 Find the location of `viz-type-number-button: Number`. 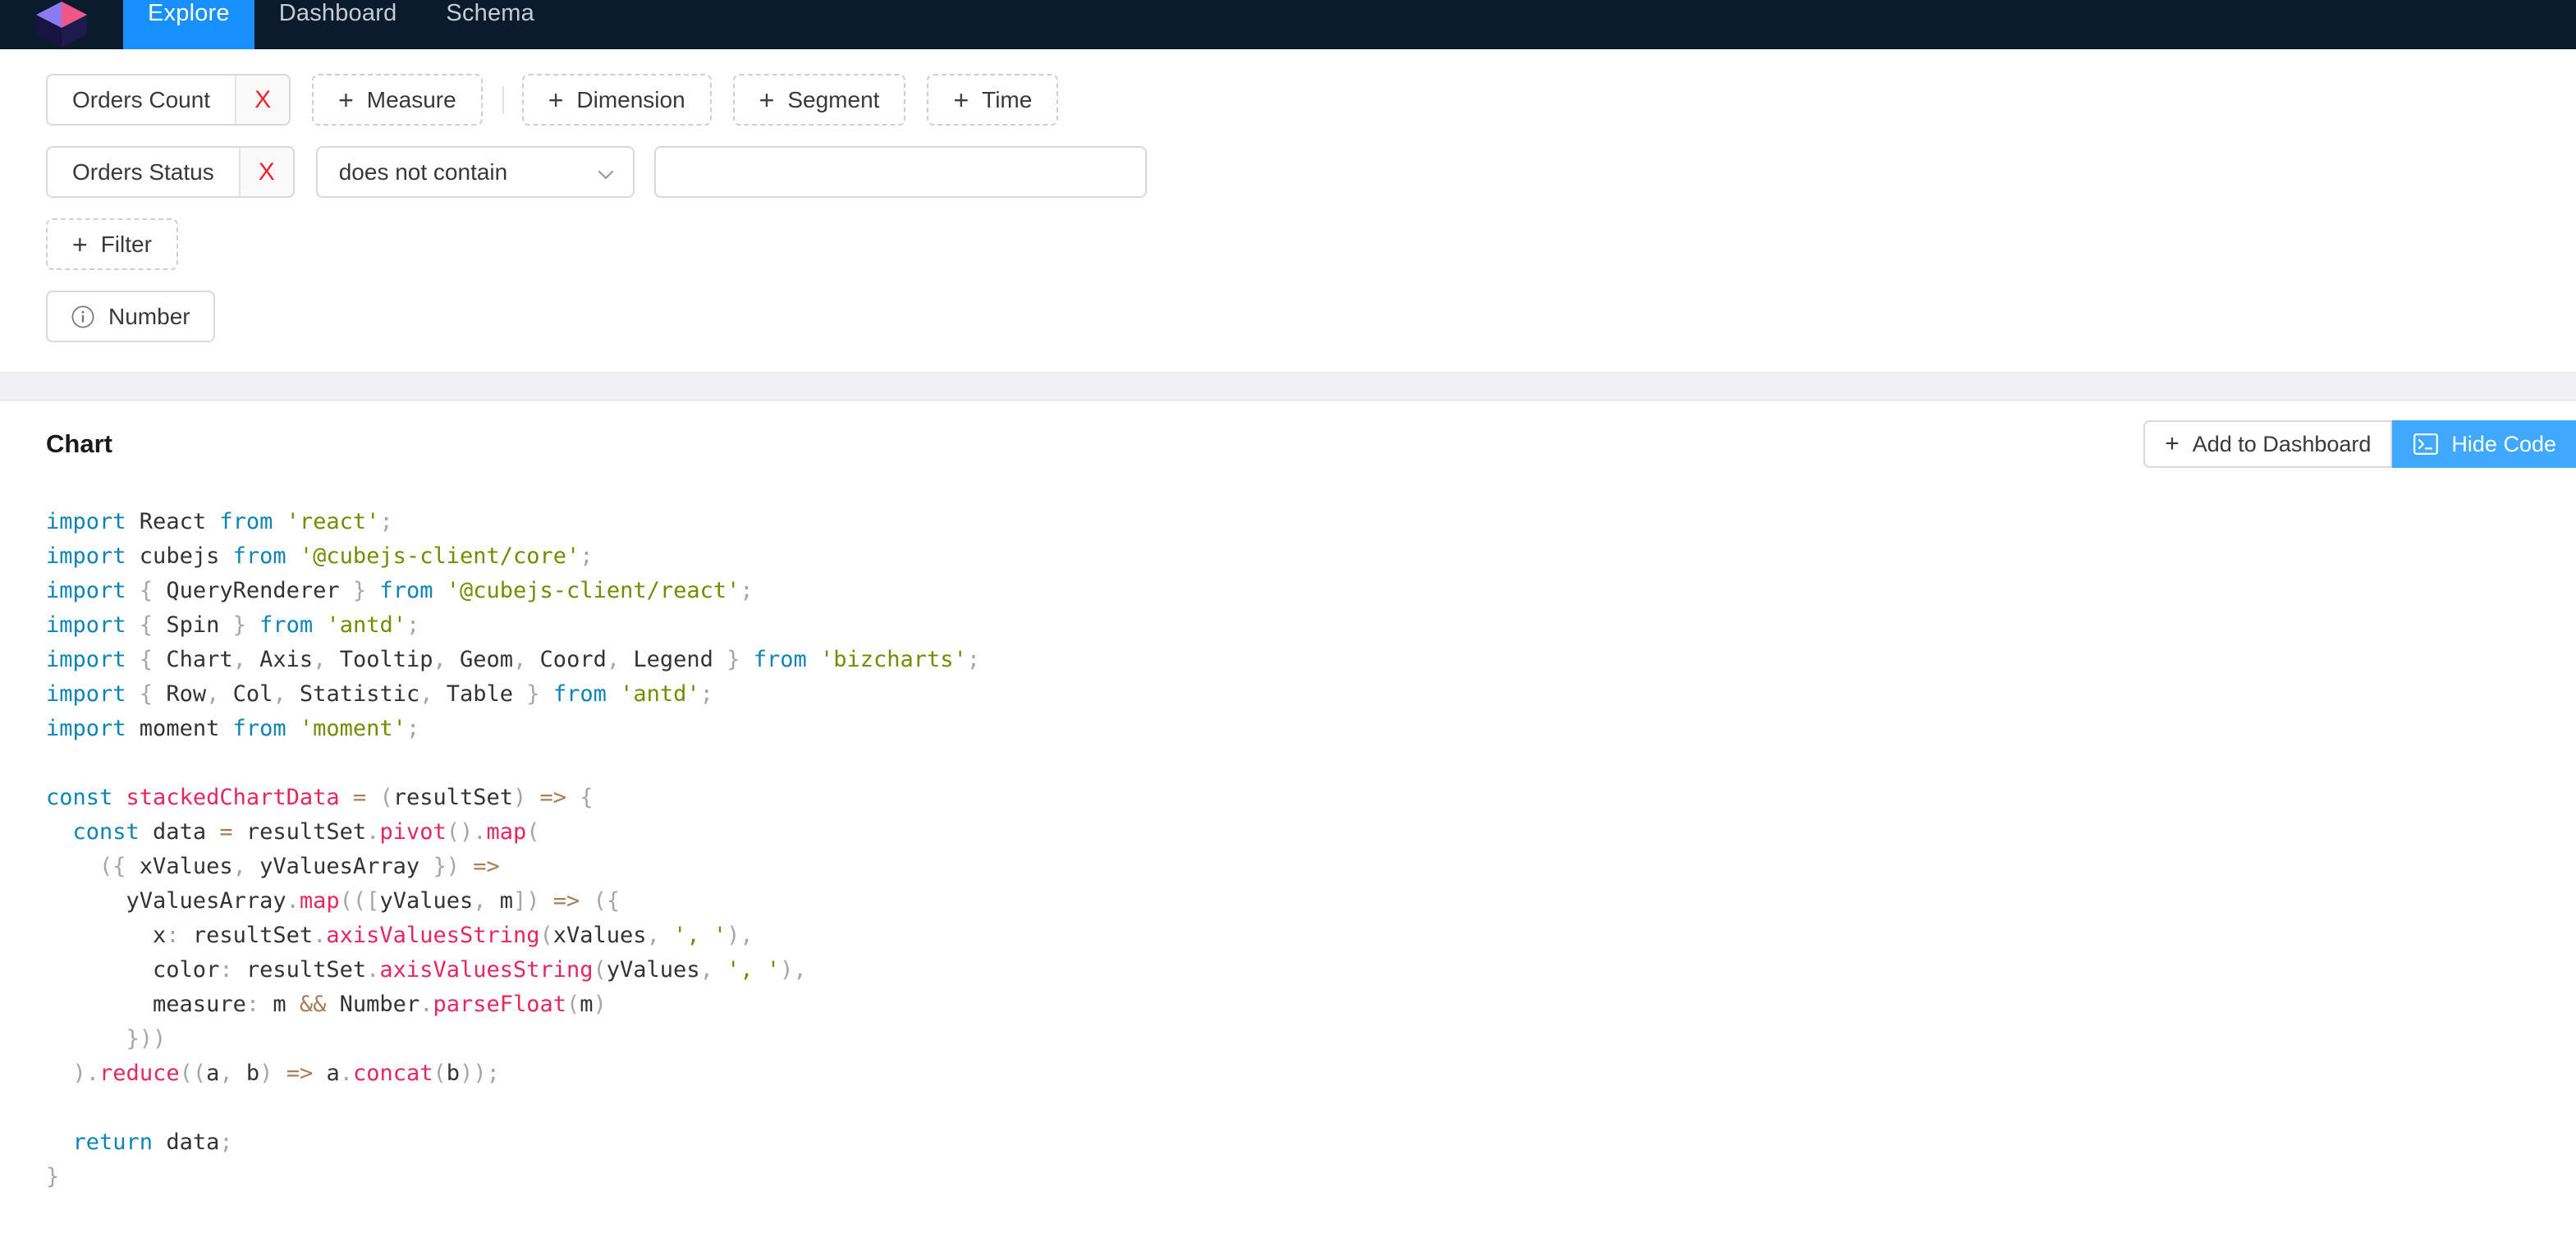

viz-type-number-button: Number is located at coordinates (130, 316).